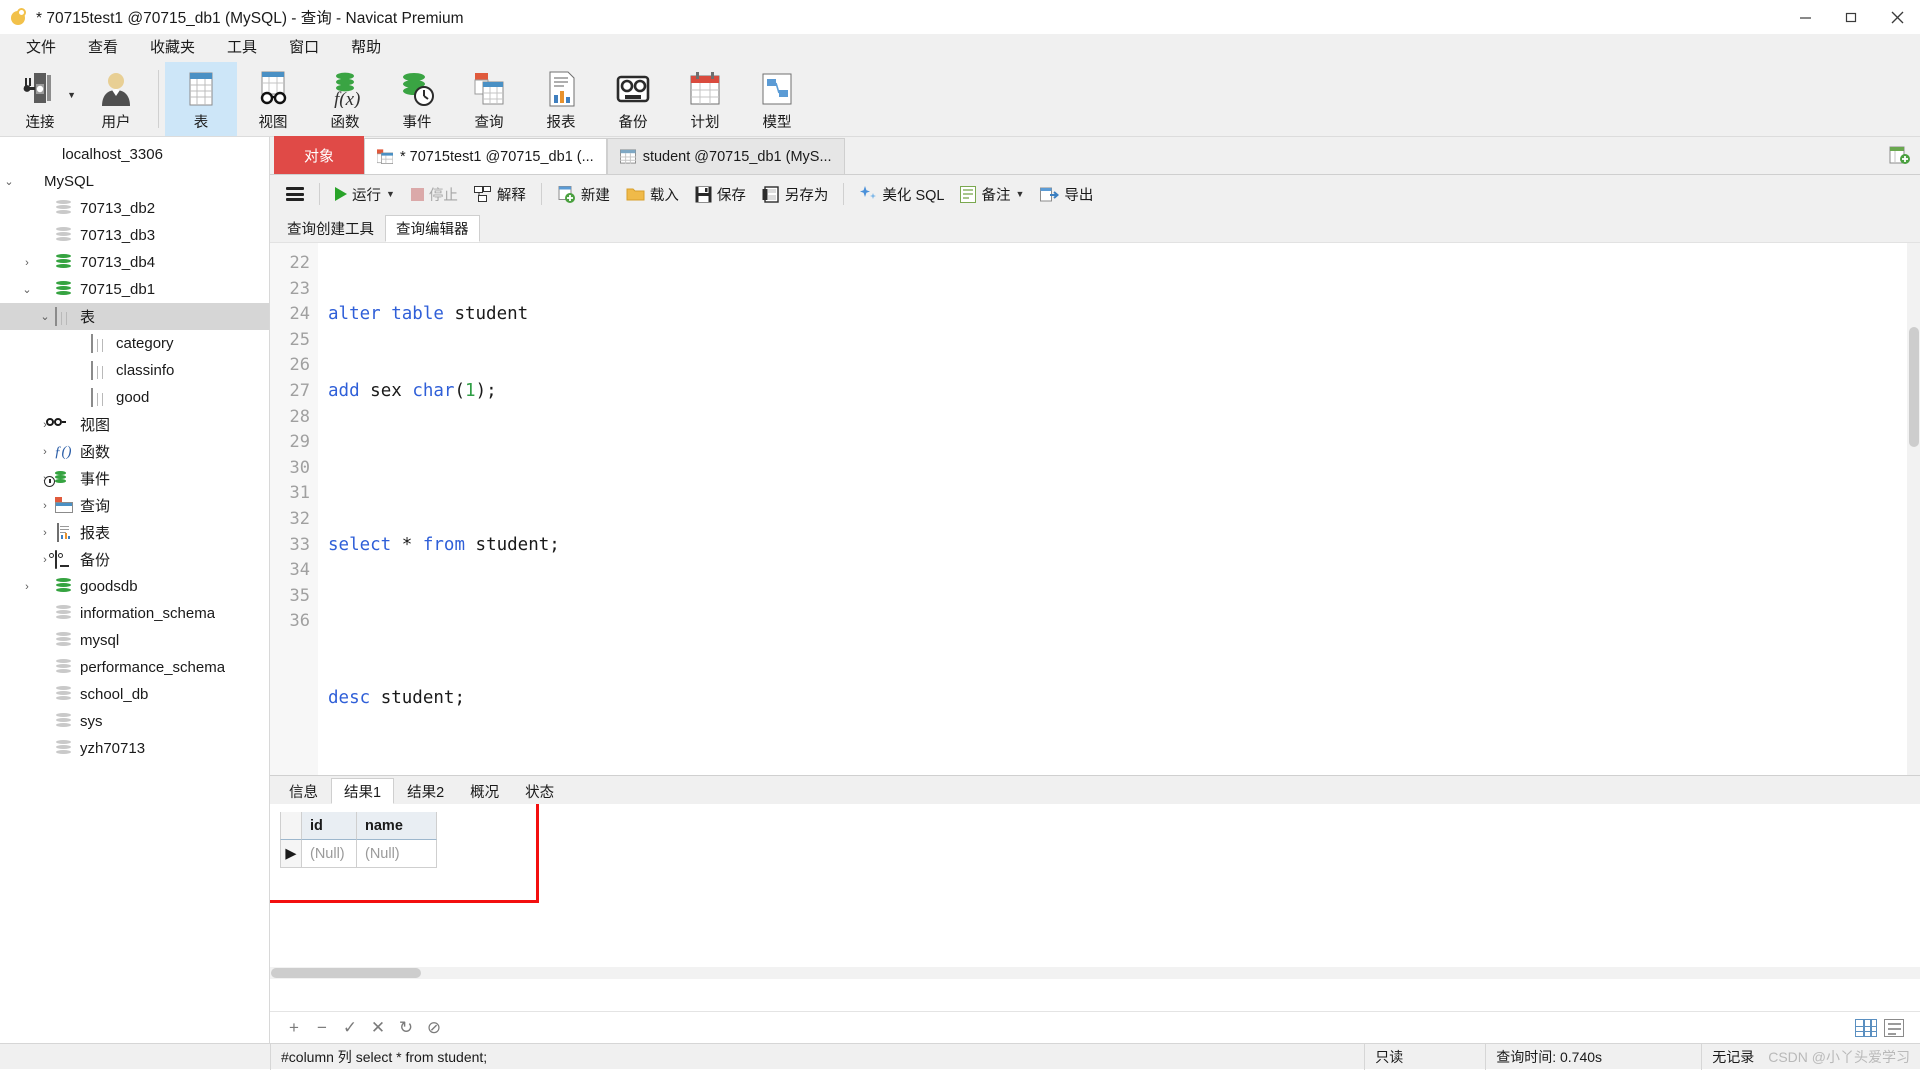 This screenshot has height=1070, width=1920. I want to click on stop-loading-button: ⊘, so click(434, 1028).